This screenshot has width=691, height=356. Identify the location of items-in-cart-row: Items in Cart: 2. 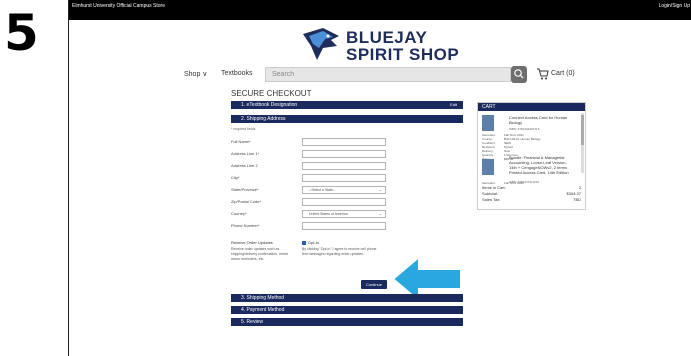
(531, 187).